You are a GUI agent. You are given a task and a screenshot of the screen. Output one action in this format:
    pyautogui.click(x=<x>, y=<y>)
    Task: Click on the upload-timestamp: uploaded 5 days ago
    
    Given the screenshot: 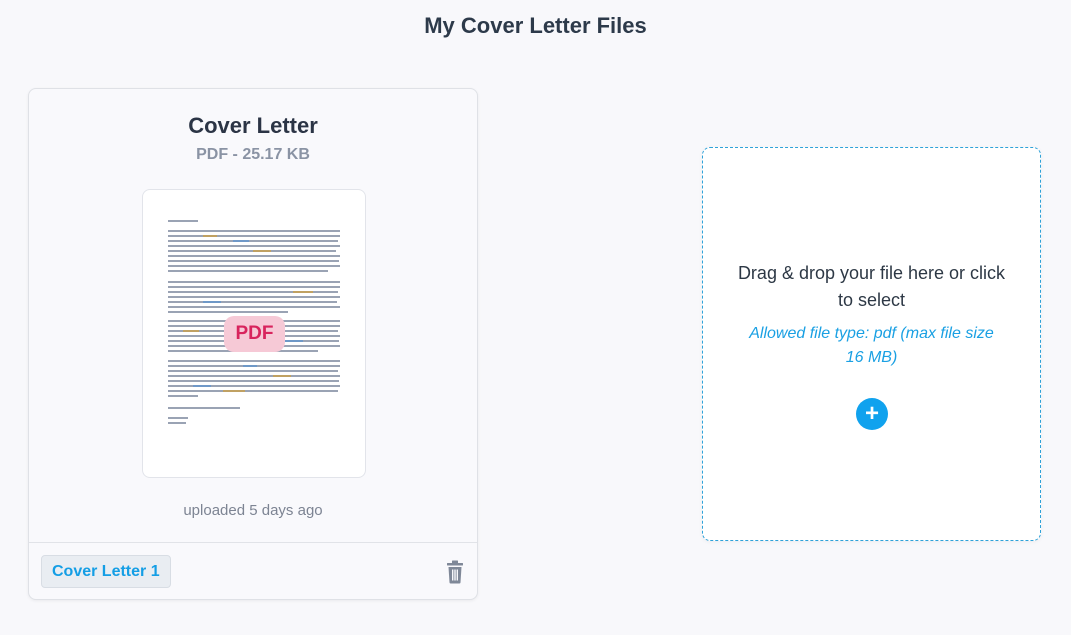 What is the action you would take?
    pyautogui.click(x=253, y=510)
    